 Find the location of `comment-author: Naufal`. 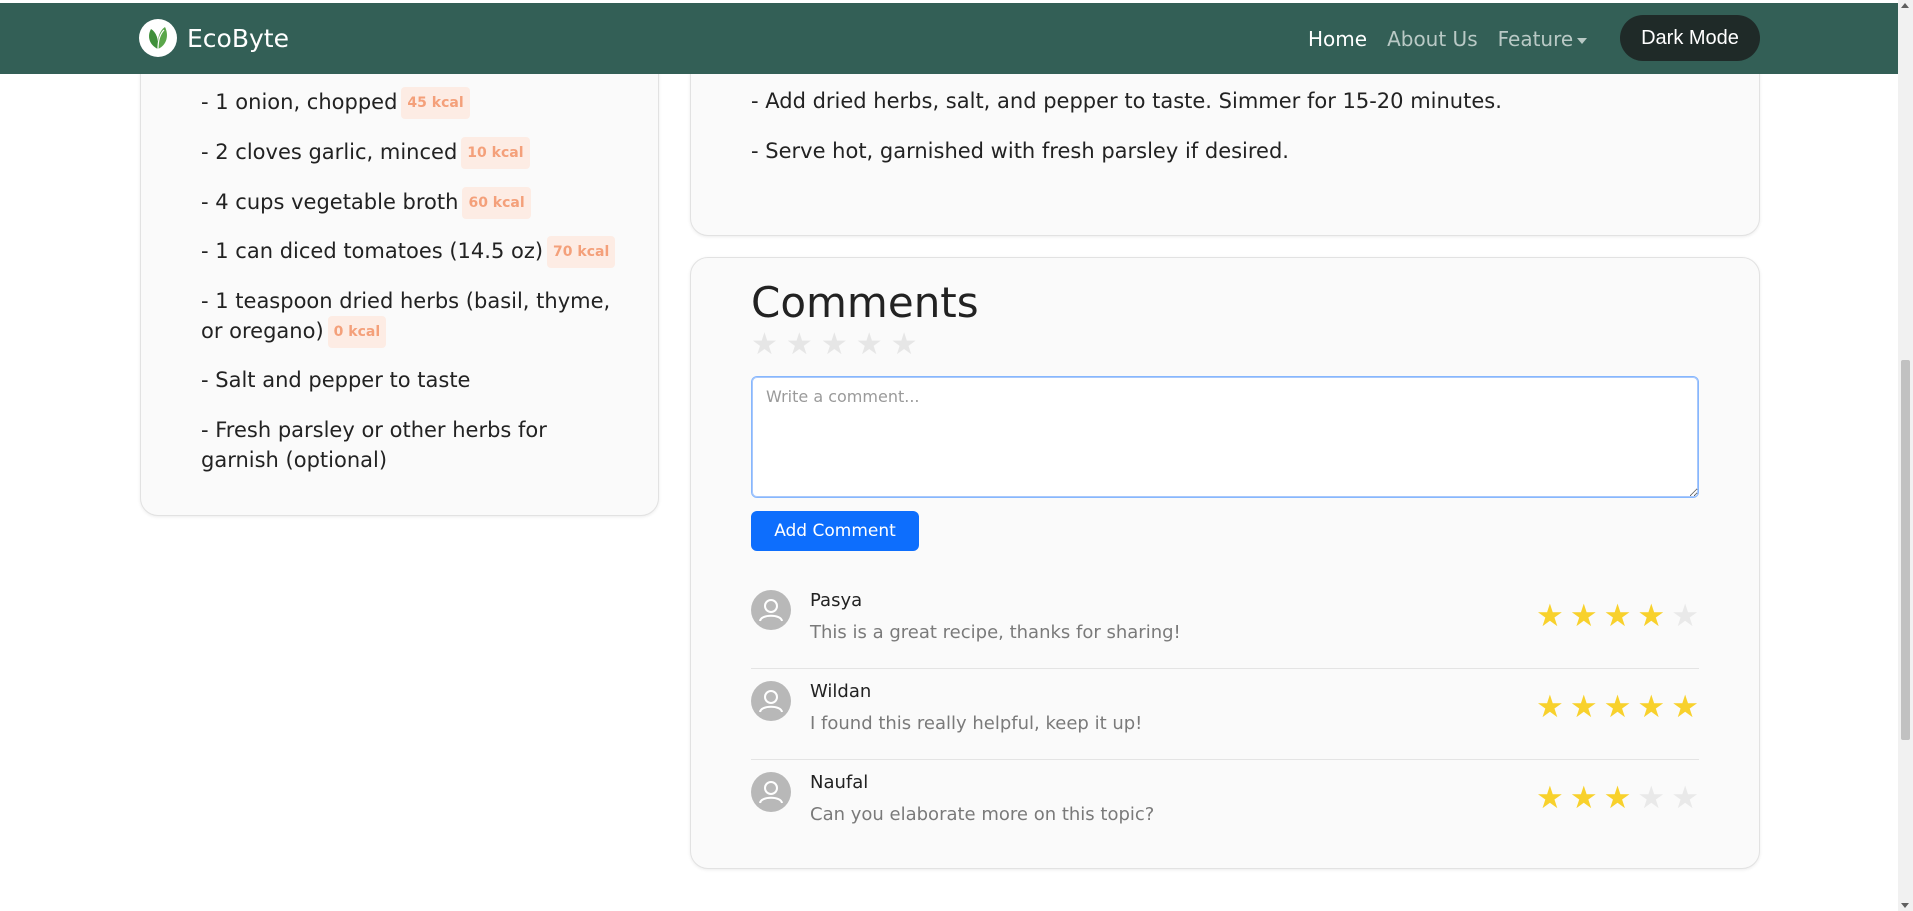

comment-author: Naufal is located at coordinates (839, 782).